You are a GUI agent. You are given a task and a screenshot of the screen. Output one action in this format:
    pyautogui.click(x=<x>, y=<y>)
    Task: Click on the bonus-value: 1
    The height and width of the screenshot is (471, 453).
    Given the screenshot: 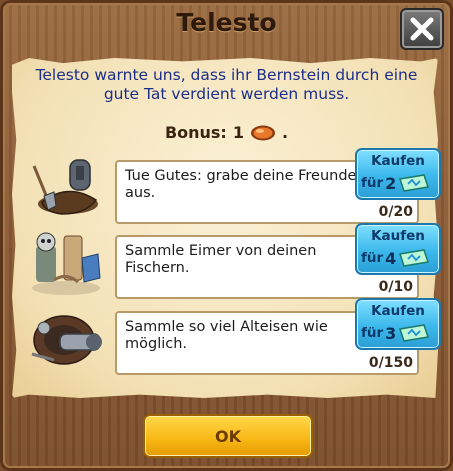 What is the action you would take?
    pyautogui.click(x=238, y=132)
    